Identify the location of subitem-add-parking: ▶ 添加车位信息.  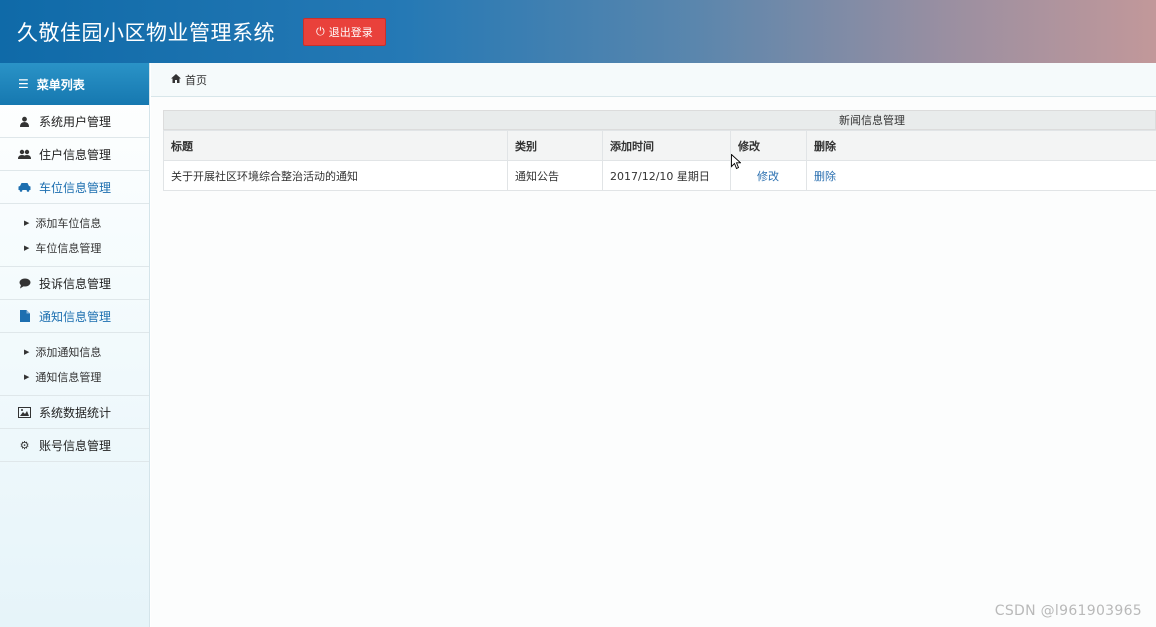
(74, 222).